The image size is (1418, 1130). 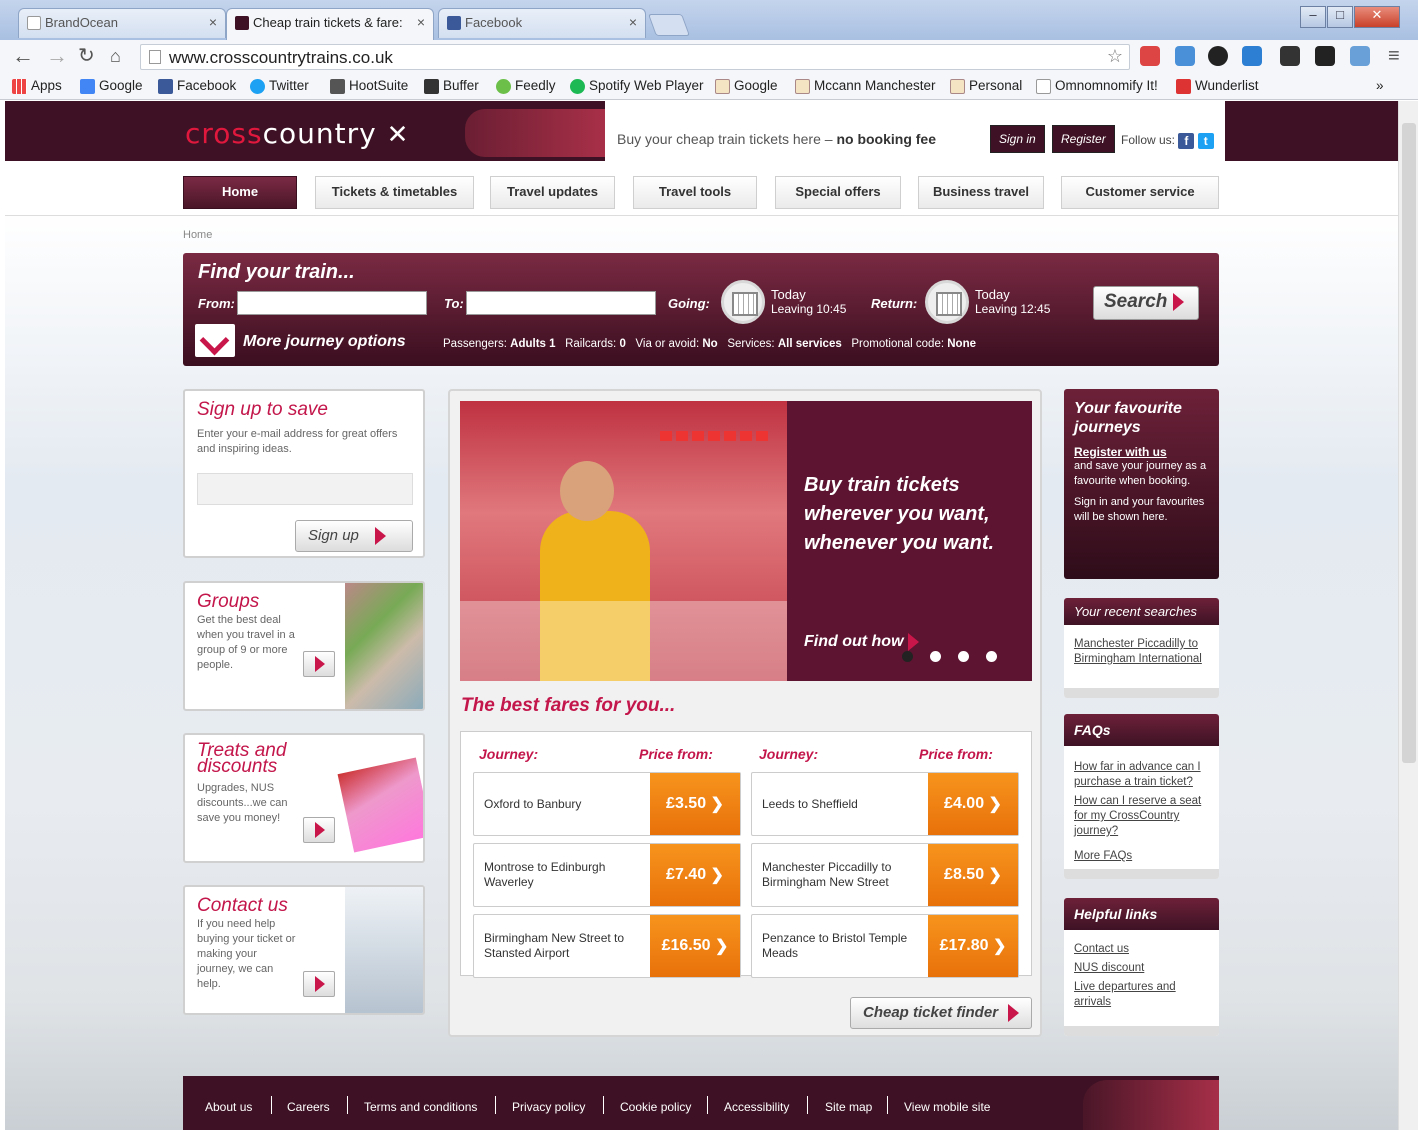 I want to click on from-input, so click(x=332, y=303).